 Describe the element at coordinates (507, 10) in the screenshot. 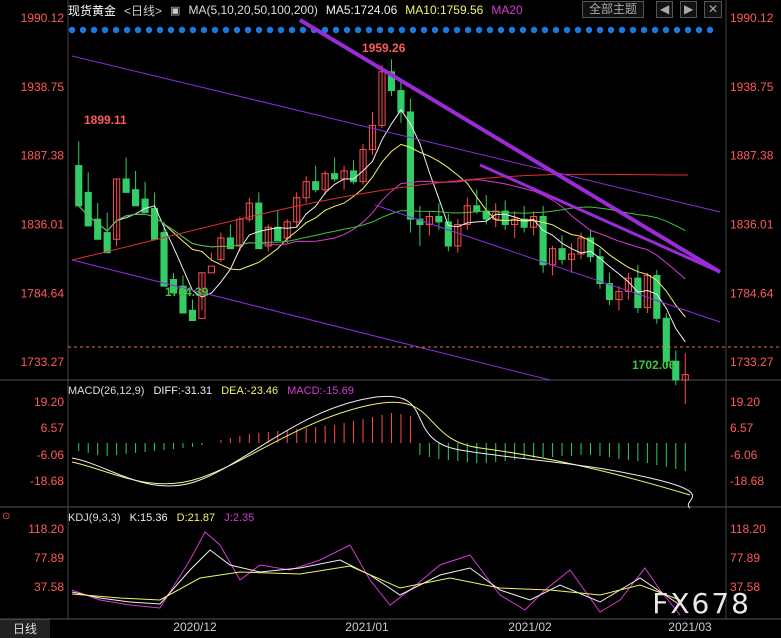

I see `ma20-value: MA20` at that location.